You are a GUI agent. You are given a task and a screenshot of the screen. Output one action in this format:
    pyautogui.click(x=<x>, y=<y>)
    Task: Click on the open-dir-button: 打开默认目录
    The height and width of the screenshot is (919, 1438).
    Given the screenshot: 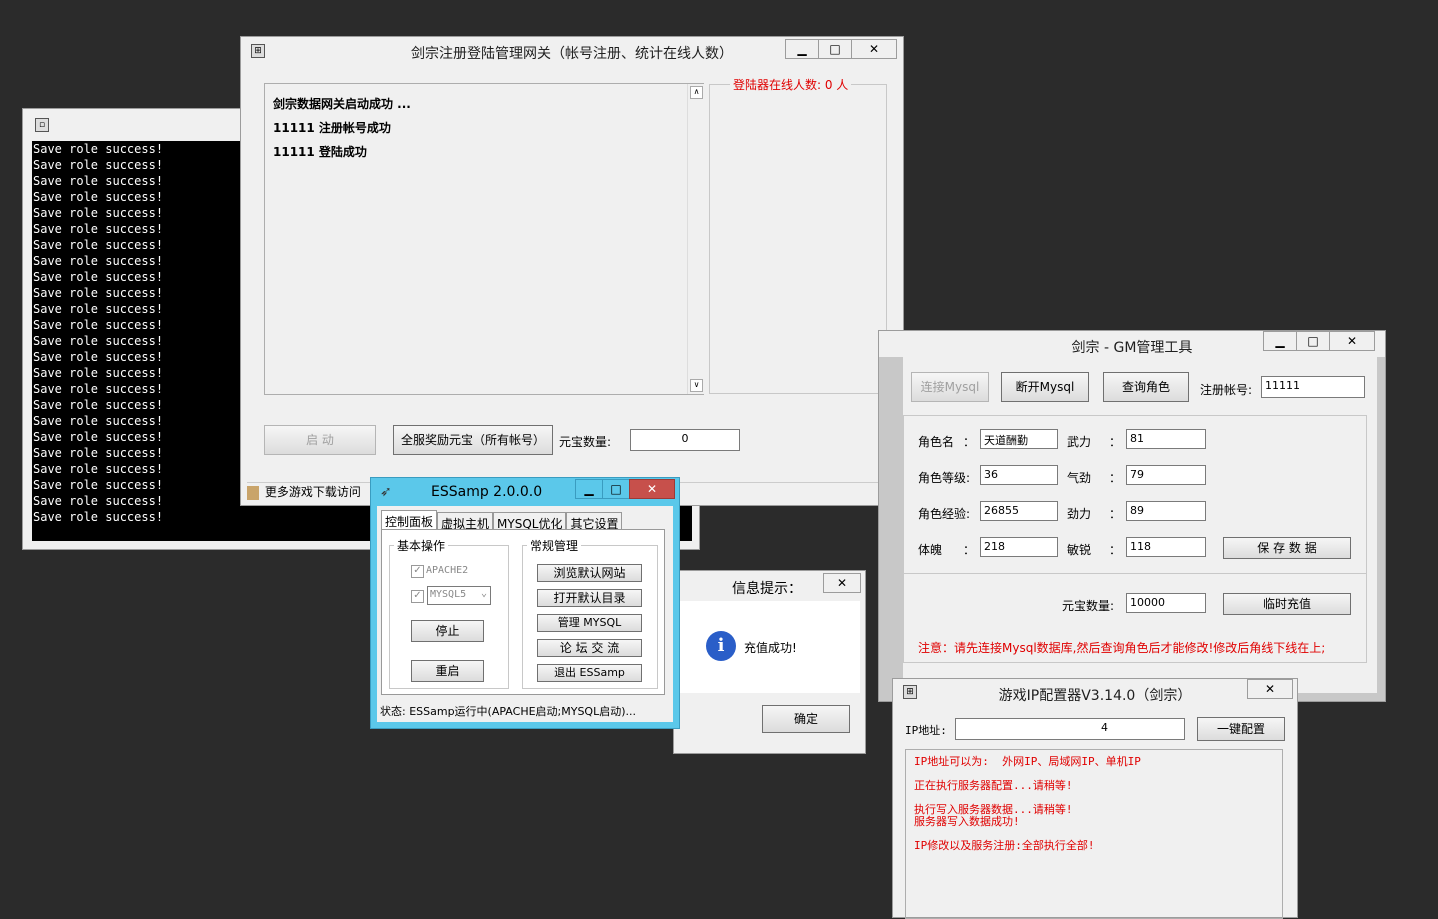 What is the action you would take?
    pyautogui.click(x=589, y=598)
    